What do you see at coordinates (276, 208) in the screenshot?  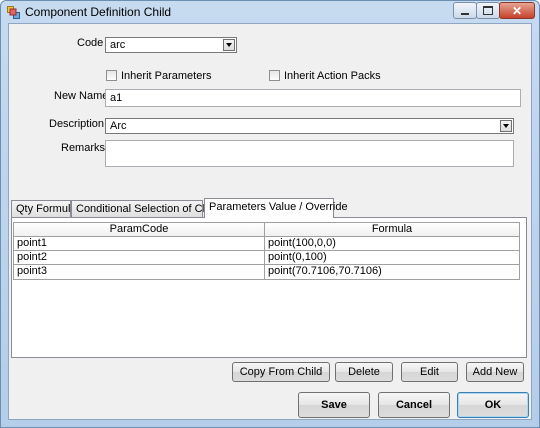 I see `tab-parameters-value-override: Parameters Value / Override` at bounding box center [276, 208].